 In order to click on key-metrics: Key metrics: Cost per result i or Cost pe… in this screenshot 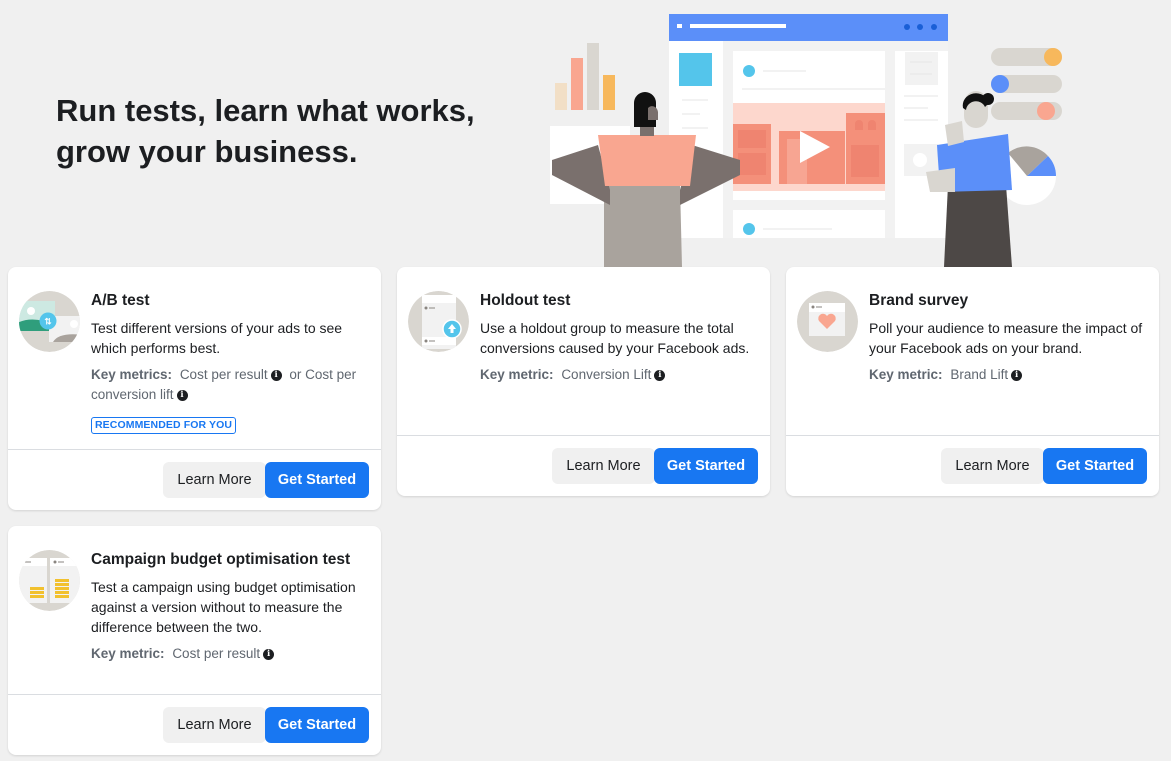, I will do `click(228, 385)`.